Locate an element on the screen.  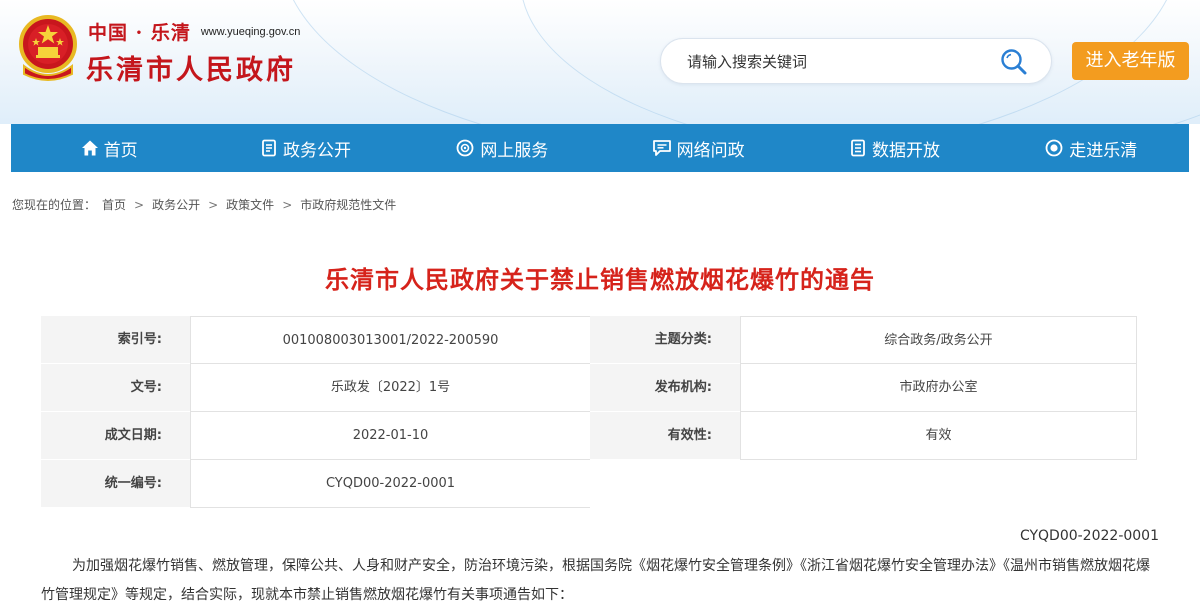
main-nav: 首页 政务公开 网上服务 网络问政 数据开放 走进乐清 is located at coordinates (600, 148).